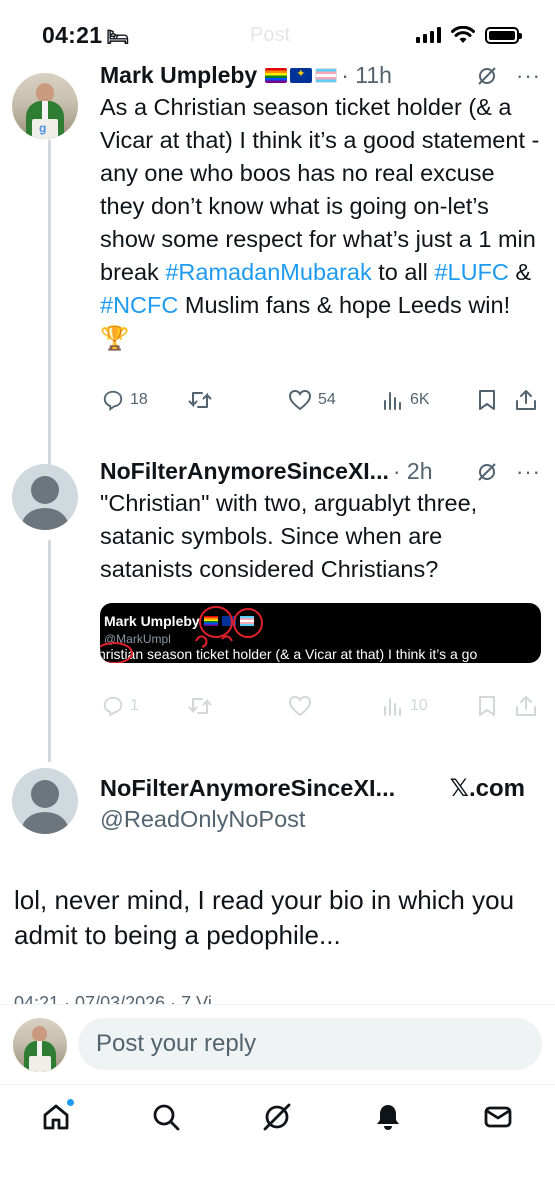  Describe the element at coordinates (118, 37) in the screenshot. I see `bed-icon: 🛏` at that location.